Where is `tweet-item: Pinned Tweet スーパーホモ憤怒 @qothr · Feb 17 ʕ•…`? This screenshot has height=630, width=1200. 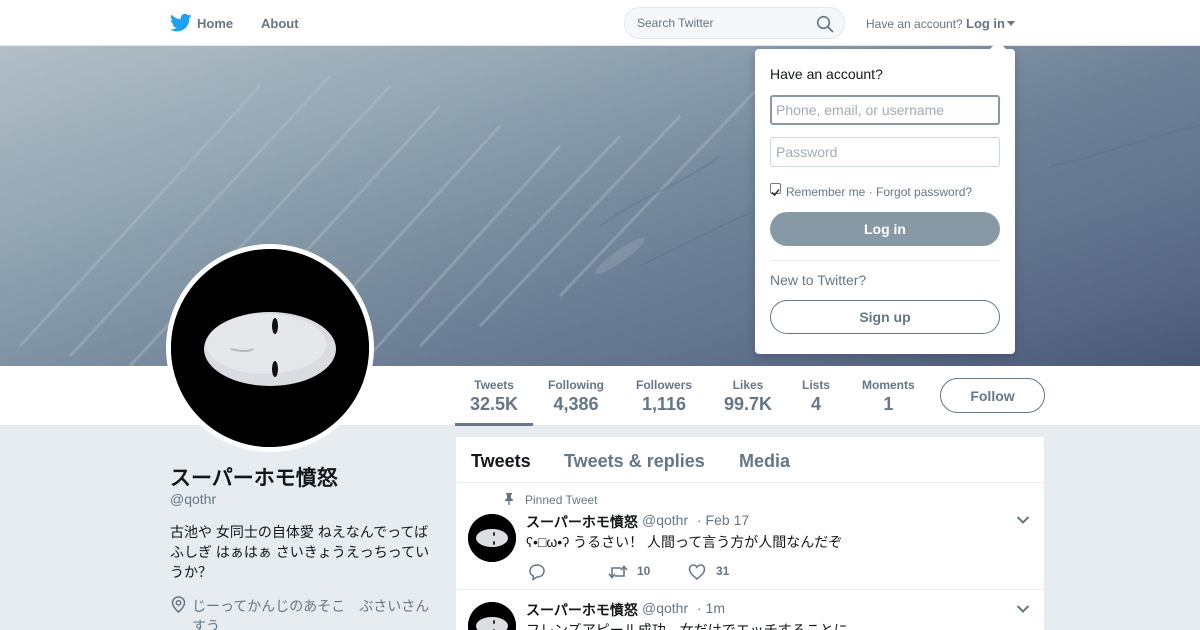
tweet-item: Pinned Tweet スーパーホモ憤怒 @qothr · Feb 17 ʕ•… is located at coordinates (750, 536).